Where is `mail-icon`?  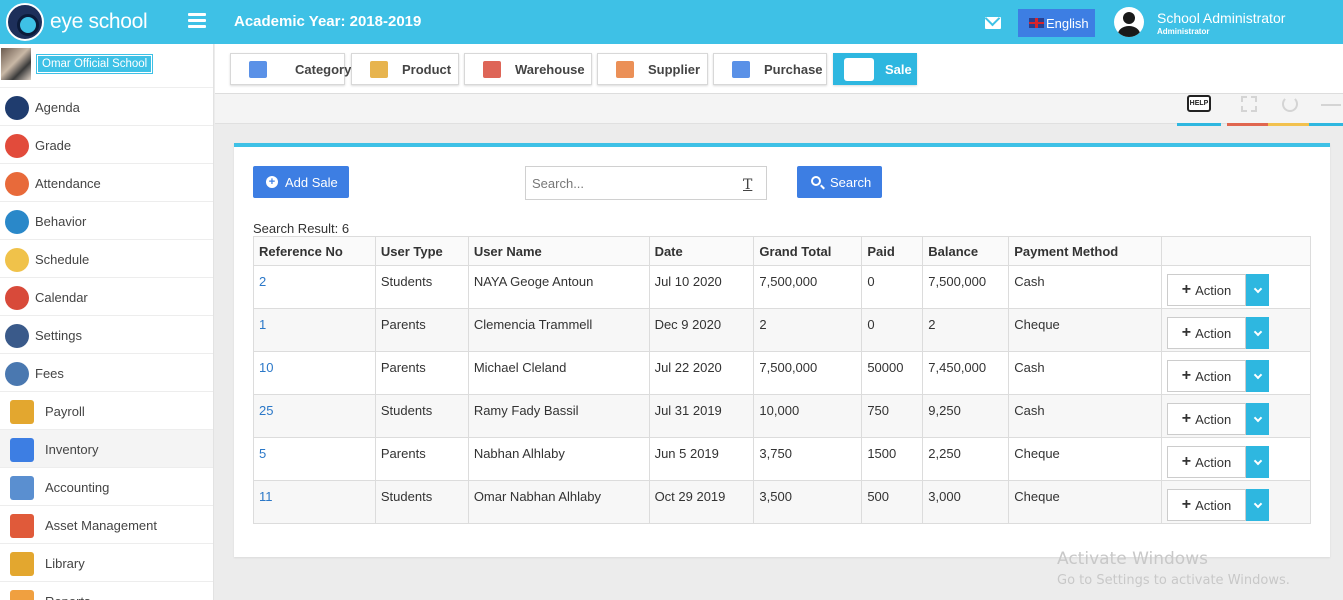
mail-icon is located at coordinates (993, 23).